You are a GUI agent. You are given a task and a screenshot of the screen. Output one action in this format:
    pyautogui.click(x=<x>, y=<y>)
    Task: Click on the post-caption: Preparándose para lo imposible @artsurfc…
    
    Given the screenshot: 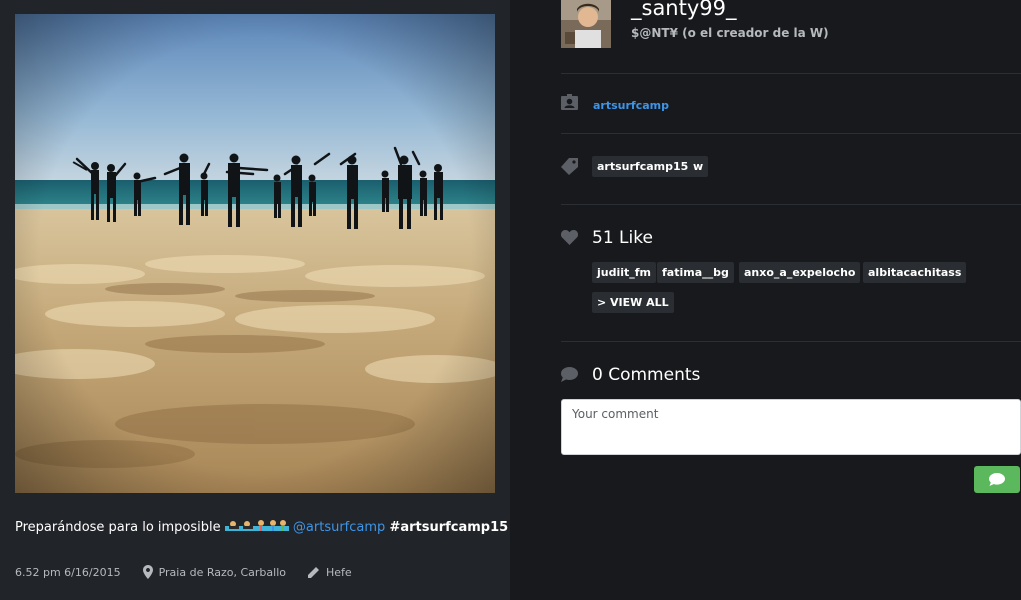 What is the action you would take?
    pyautogui.click(x=275, y=528)
    